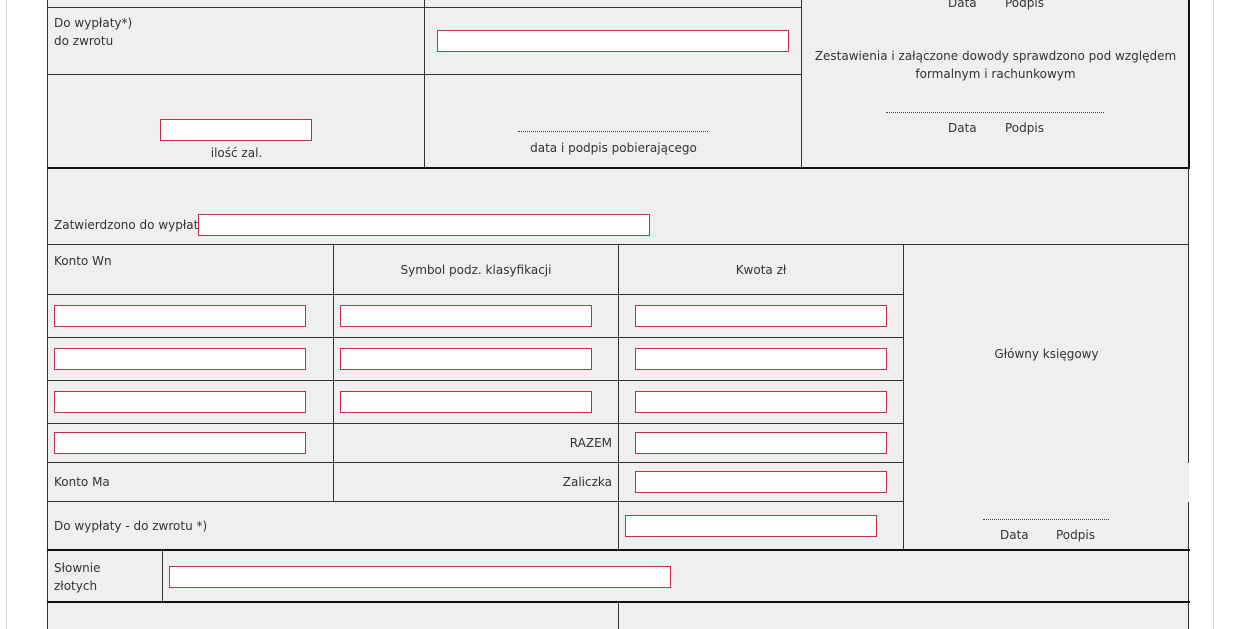 This screenshot has width=1238, height=629. Describe the element at coordinates (82, 482) in the screenshot. I see `konto-ma-label: Konto Ma` at that location.